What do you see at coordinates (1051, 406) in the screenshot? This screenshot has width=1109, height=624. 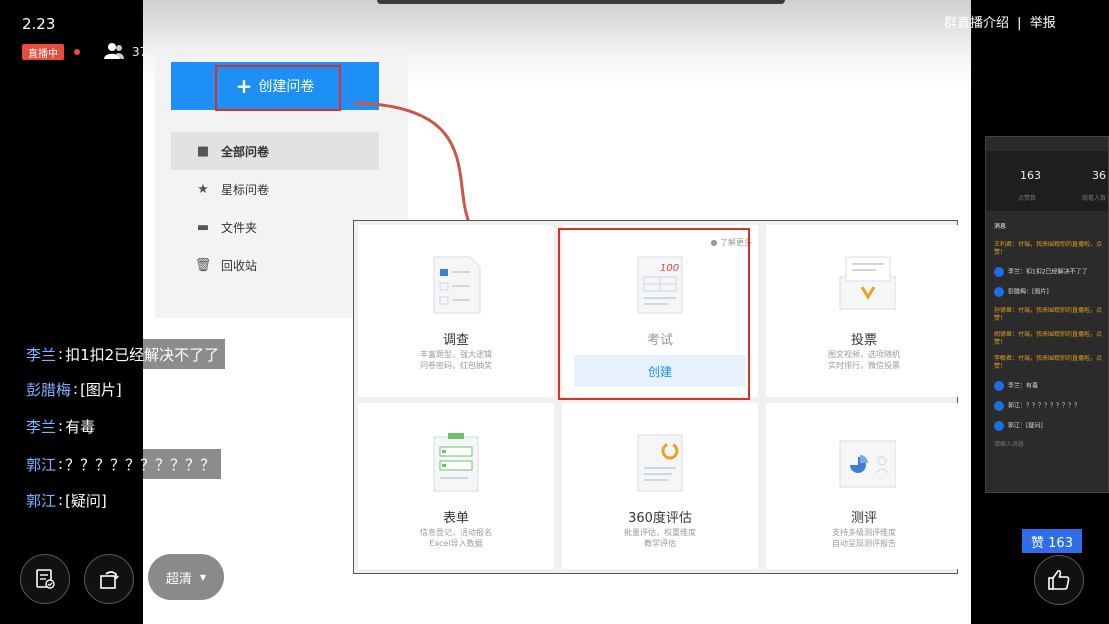 I see `side-message: 郭江：？？？？？？？？？` at bounding box center [1051, 406].